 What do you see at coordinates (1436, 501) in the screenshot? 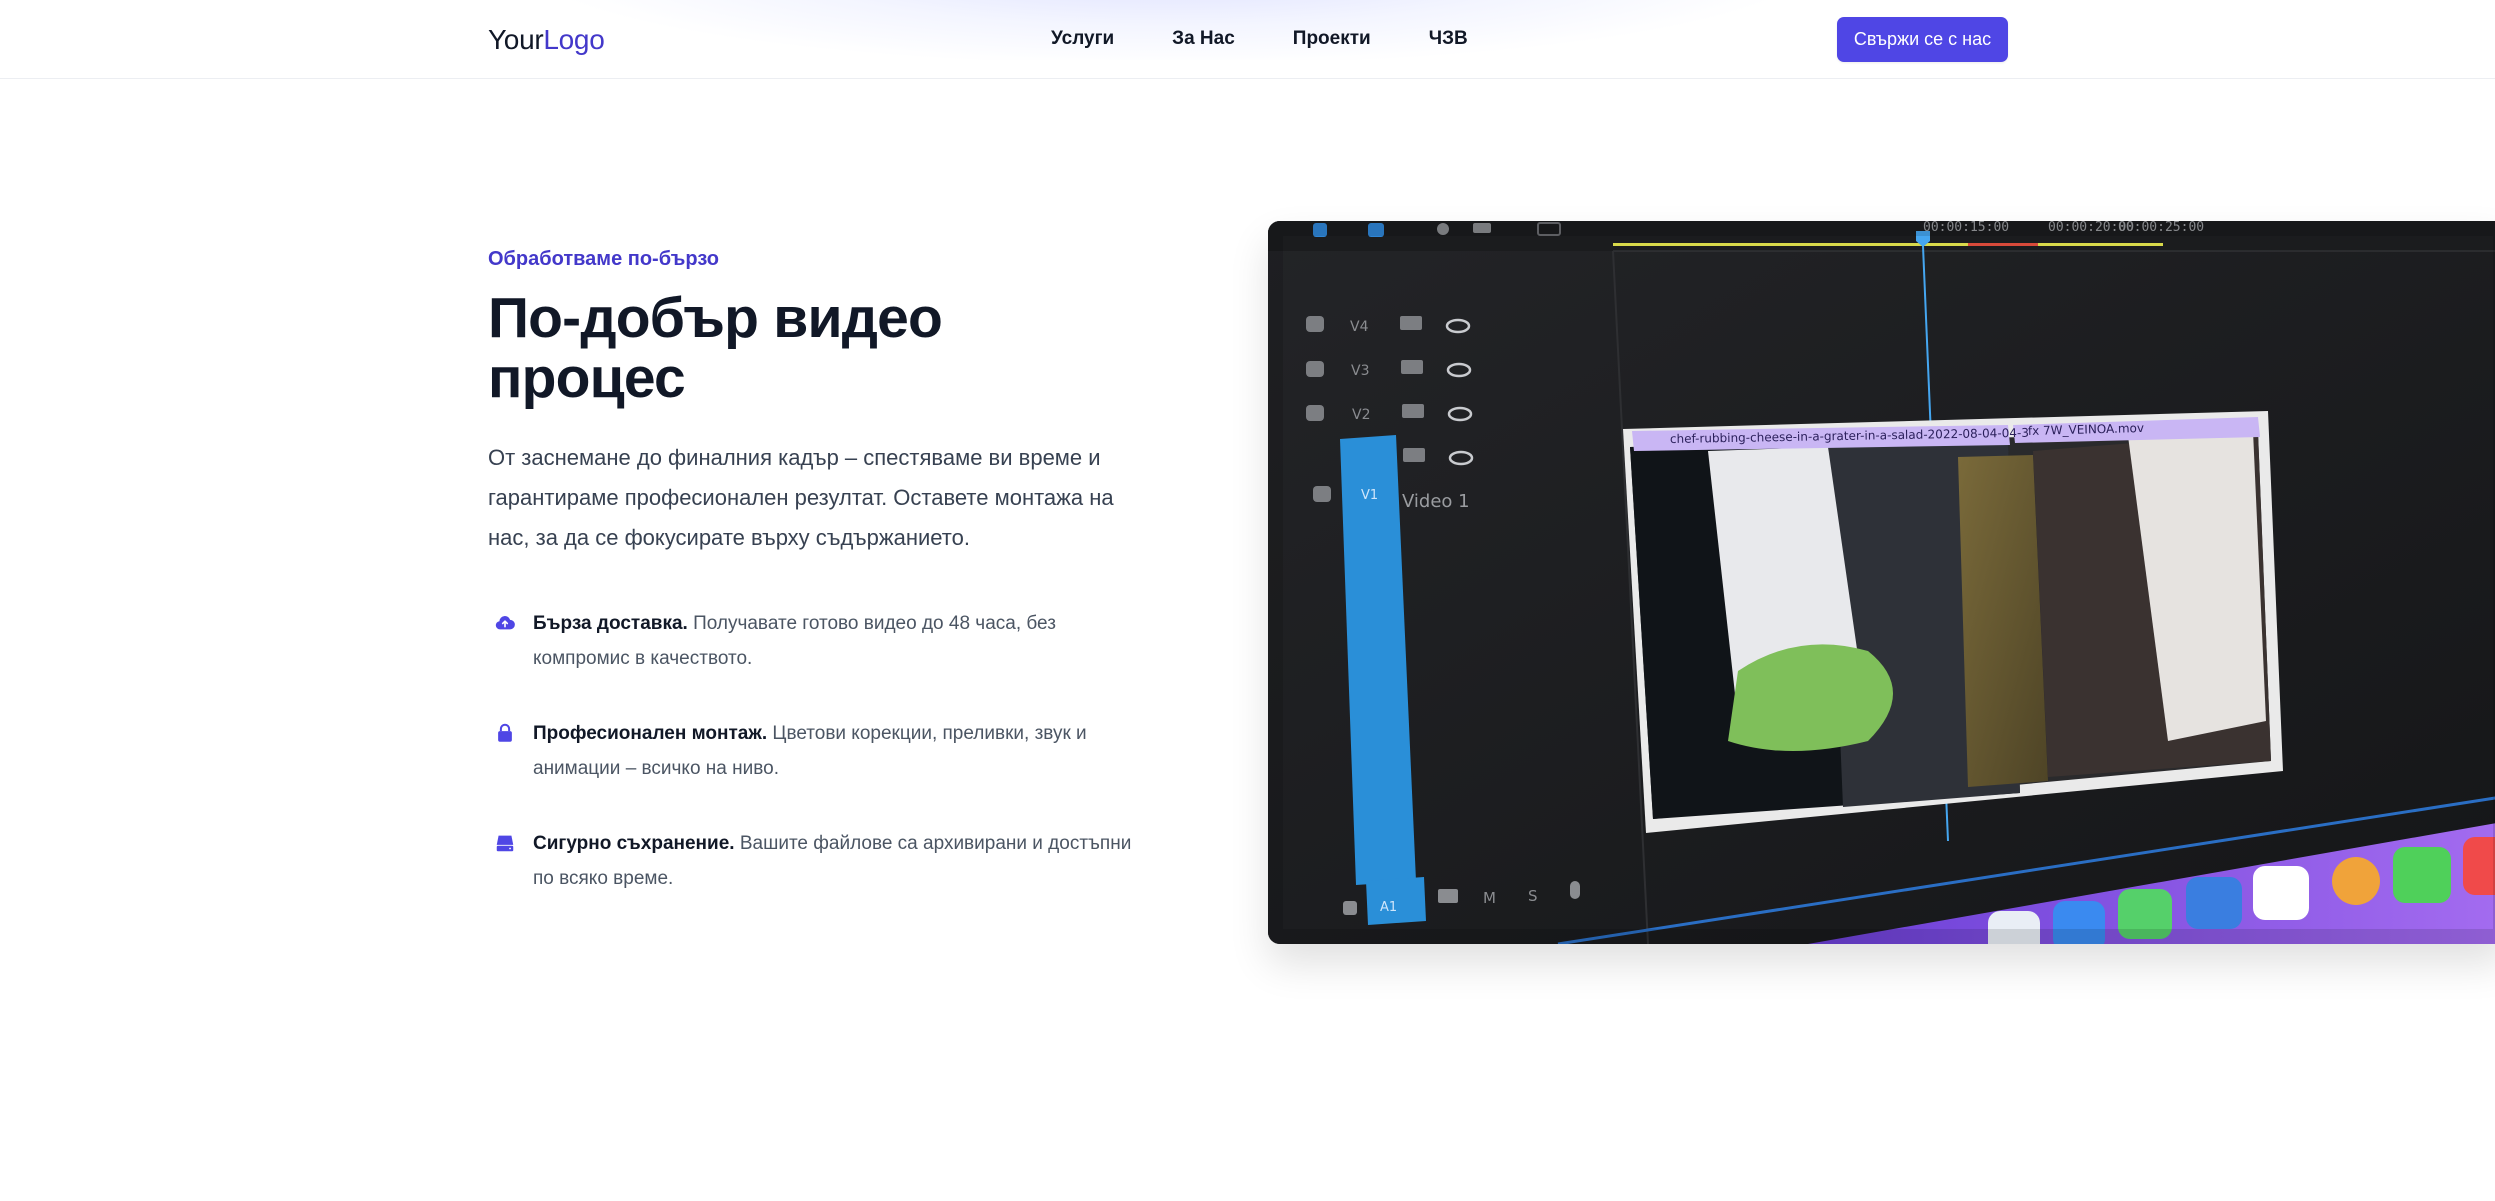
I see `track-name: Video 1` at bounding box center [1436, 501].